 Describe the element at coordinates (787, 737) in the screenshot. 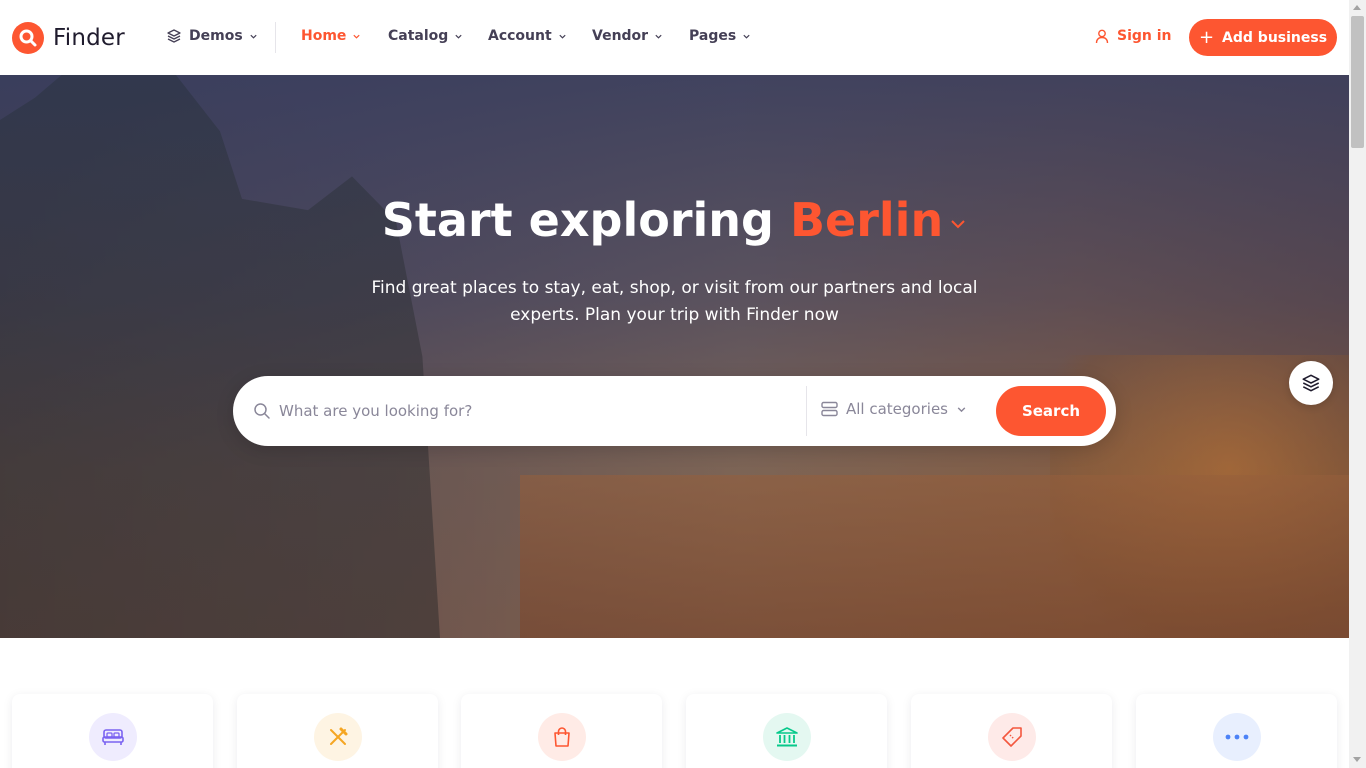

I see `museum-icon` at that location.